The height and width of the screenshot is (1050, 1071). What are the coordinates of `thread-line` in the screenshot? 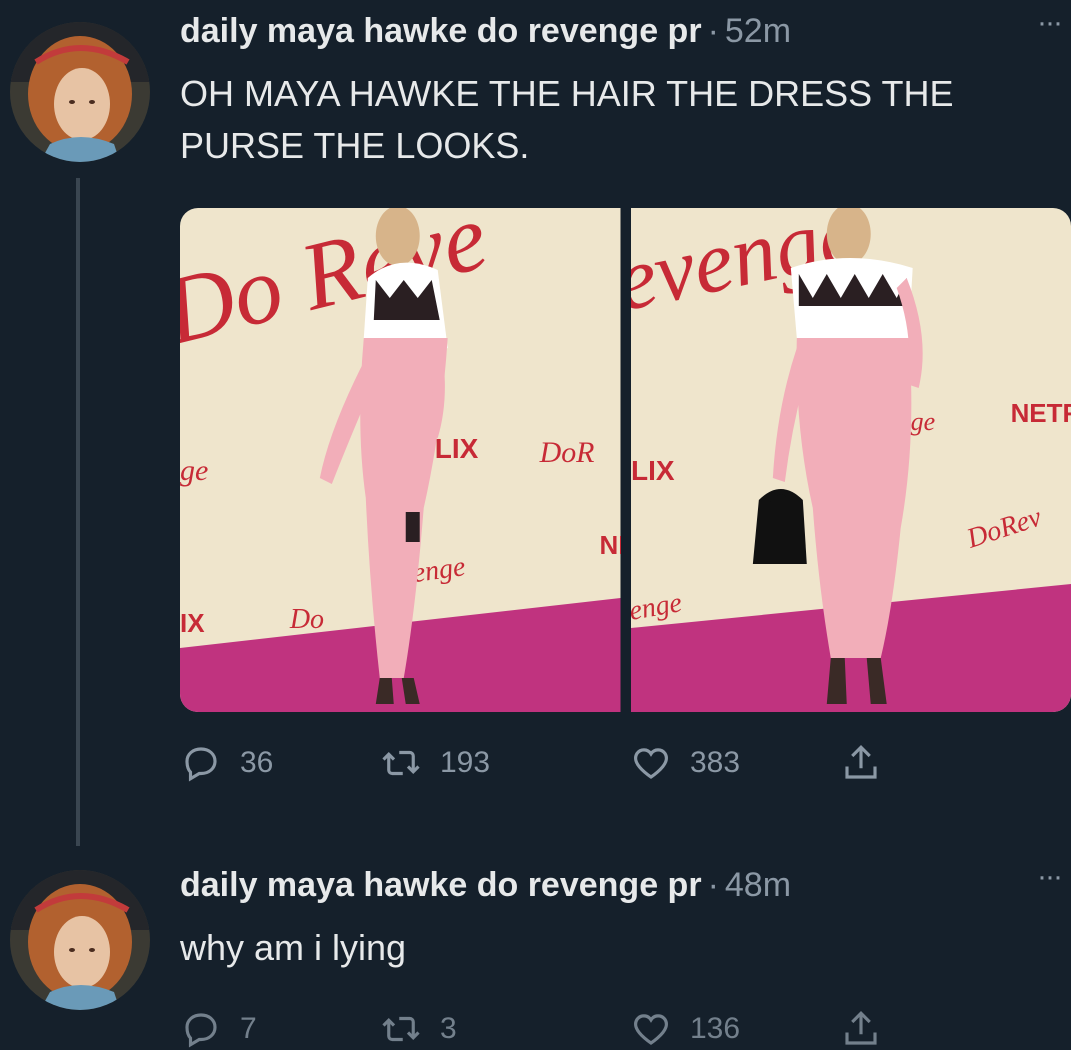 It's located at (78, 512).